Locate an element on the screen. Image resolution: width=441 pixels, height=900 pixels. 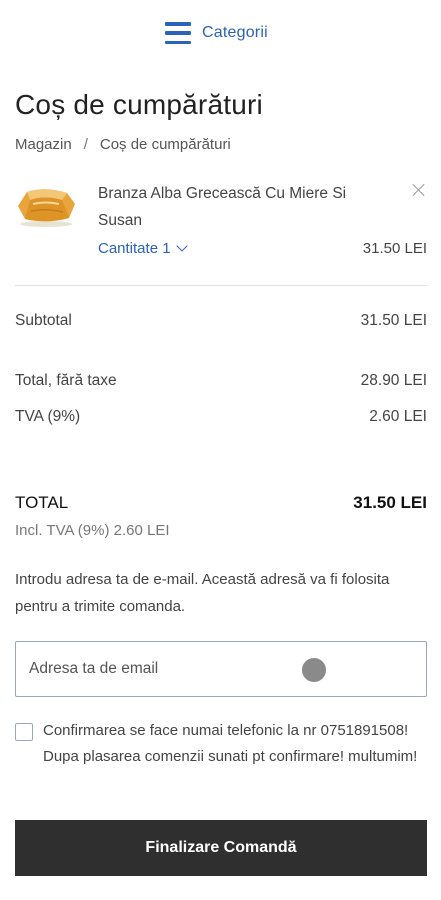
vat-row: TVA (9%) 2.60 LEI is located at coordinates (221, 417).